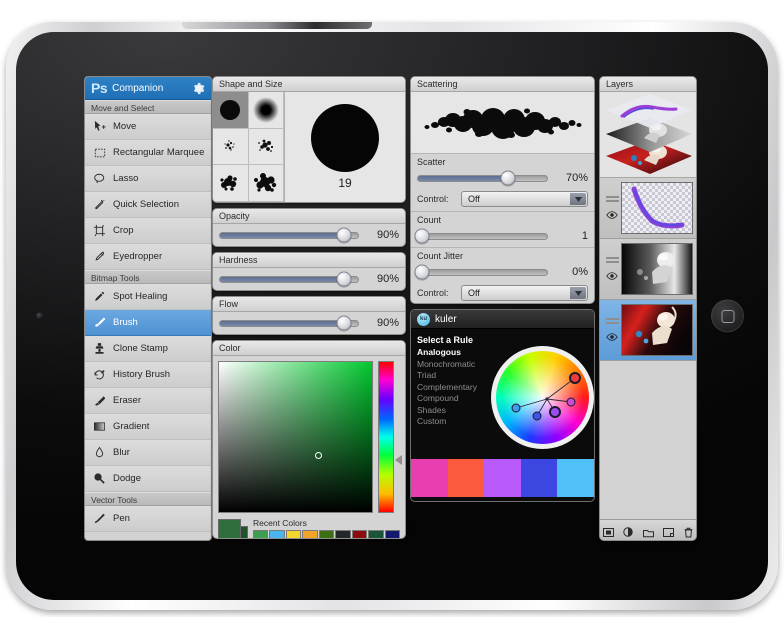  I want to click on photoshop-logo: Ps, so click(99, 88).